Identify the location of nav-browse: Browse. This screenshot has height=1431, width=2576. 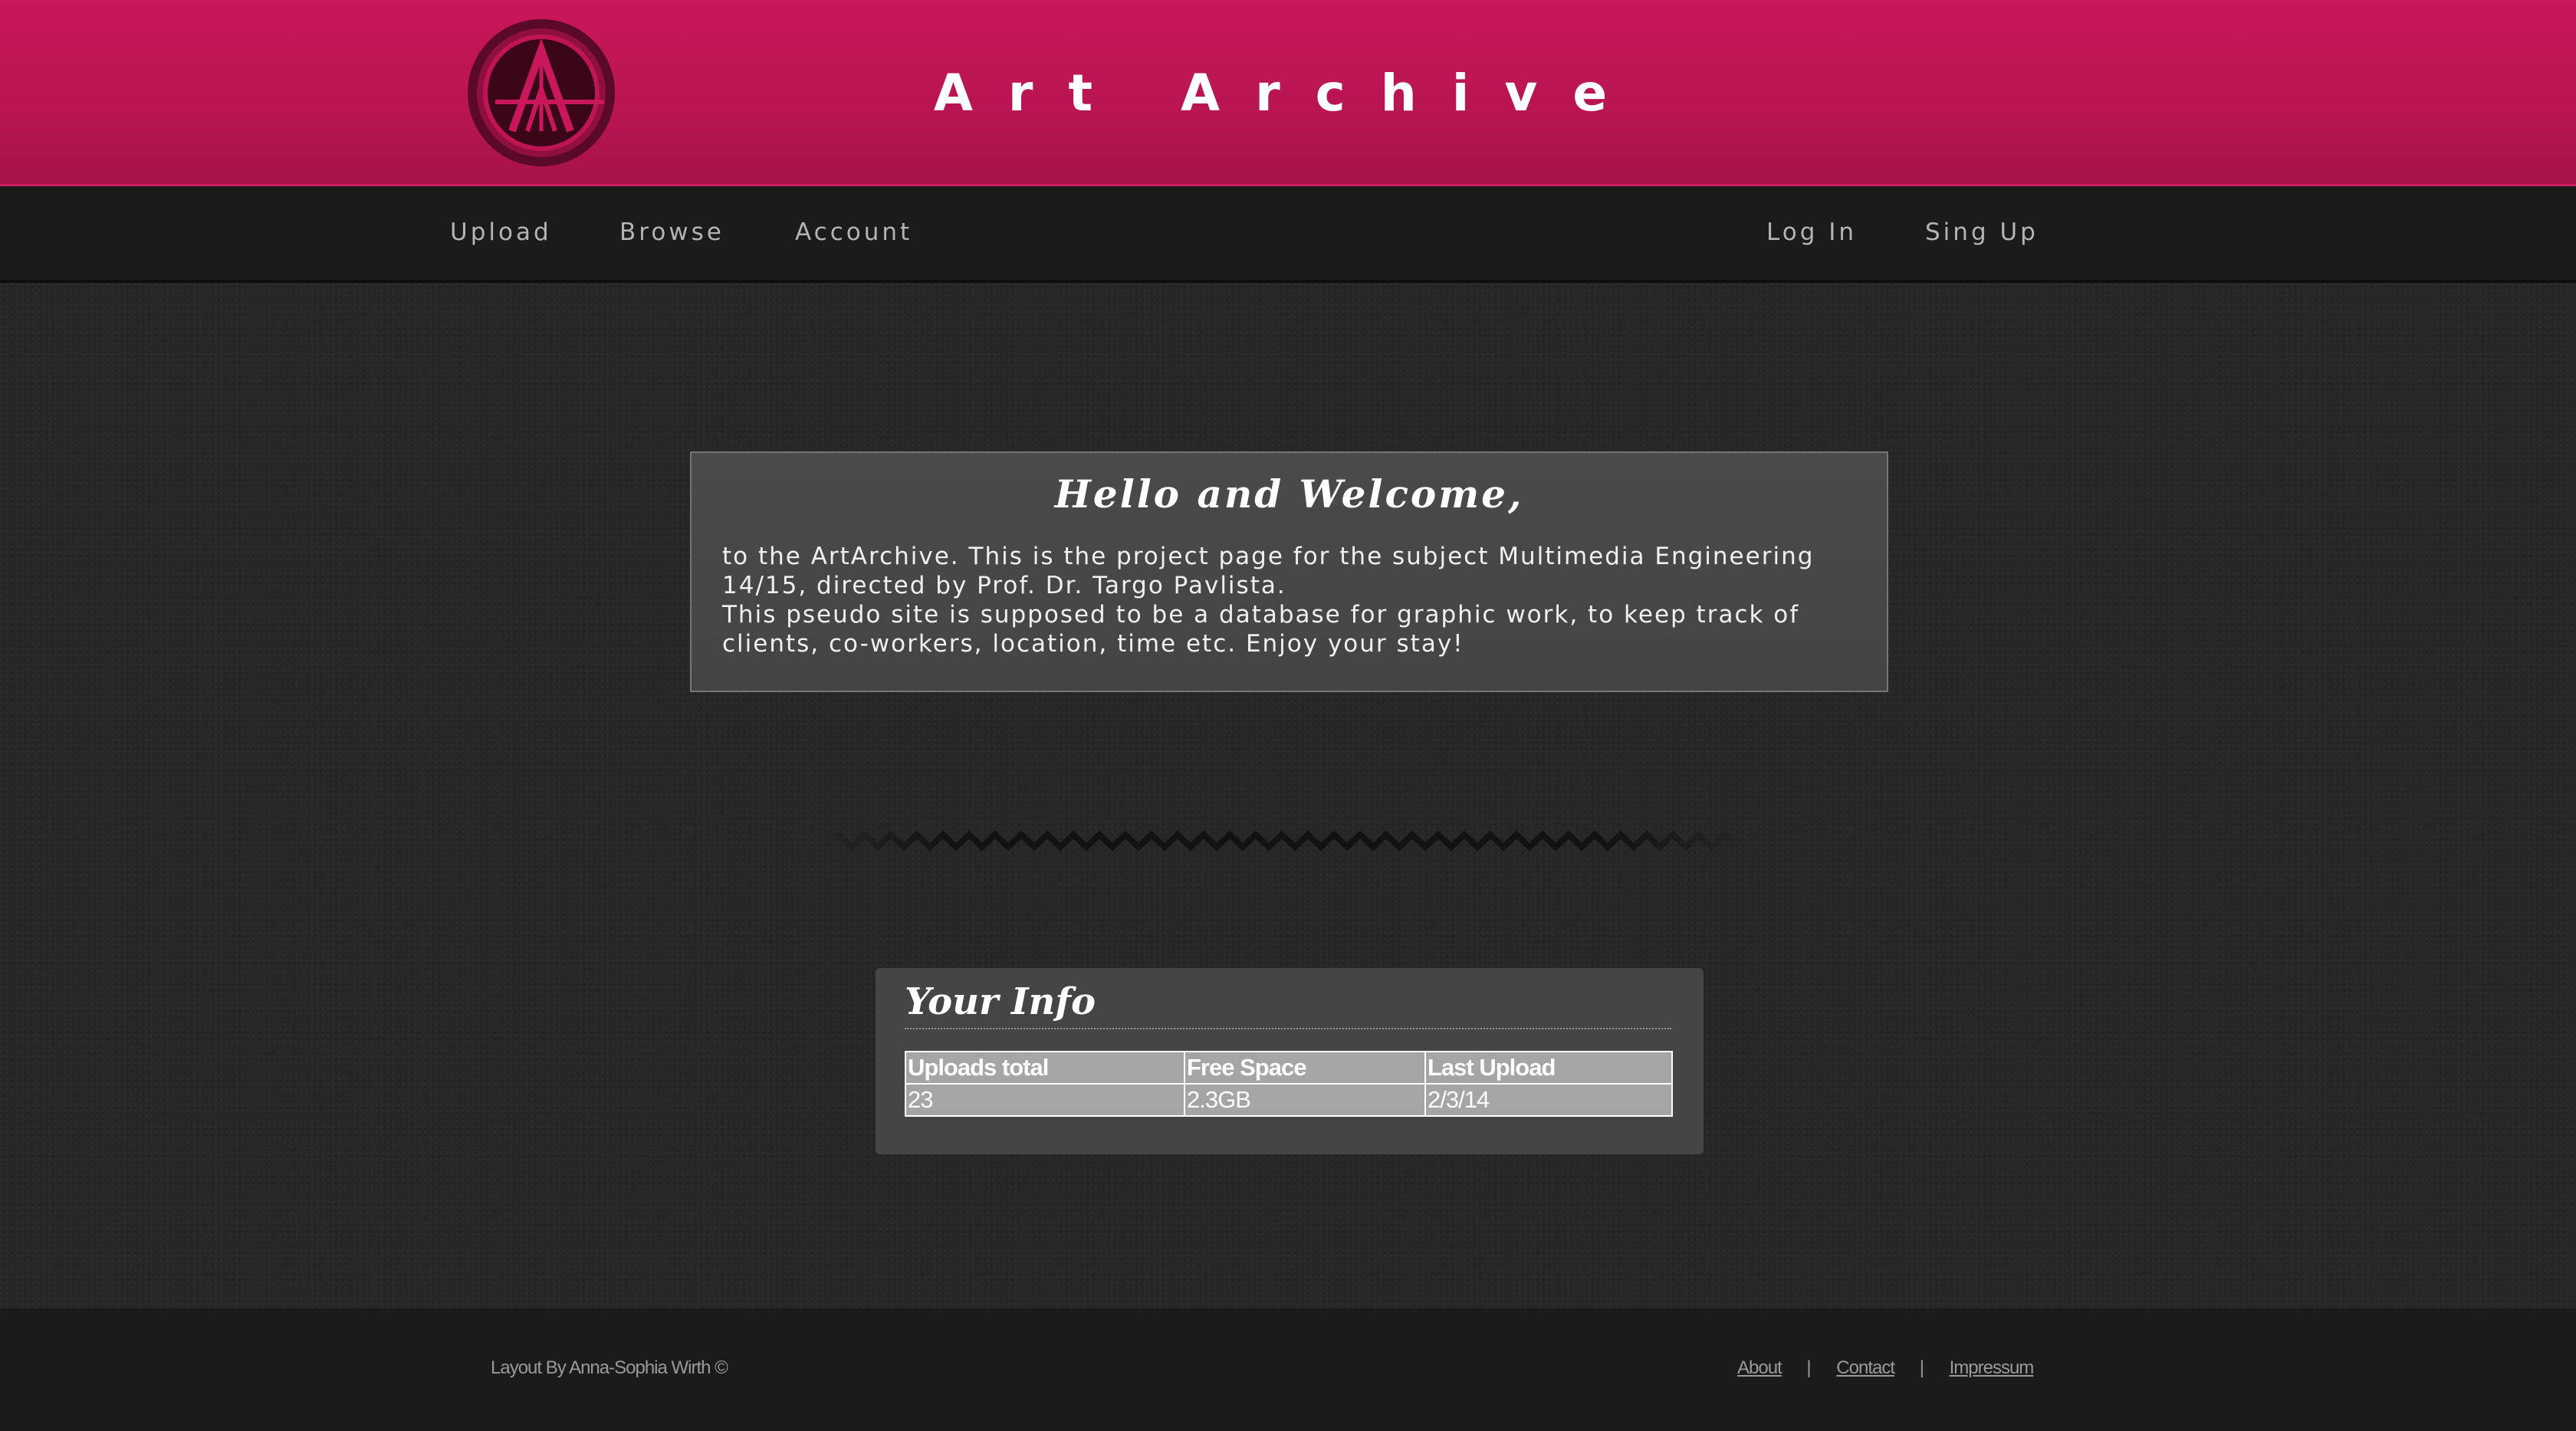
(672, 232).